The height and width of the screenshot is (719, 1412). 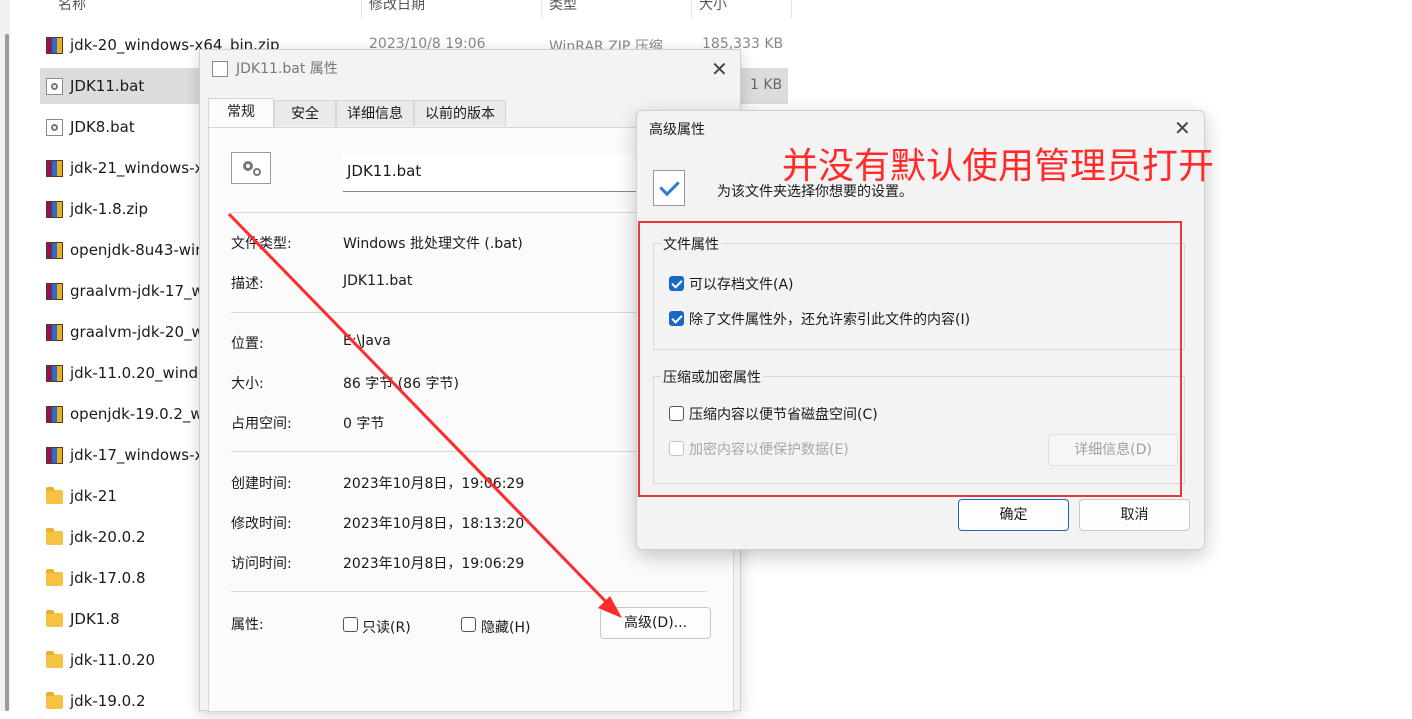 I want to click on modified-value: 2023年10月8日，18:13:20, so click(x=434, y=524).